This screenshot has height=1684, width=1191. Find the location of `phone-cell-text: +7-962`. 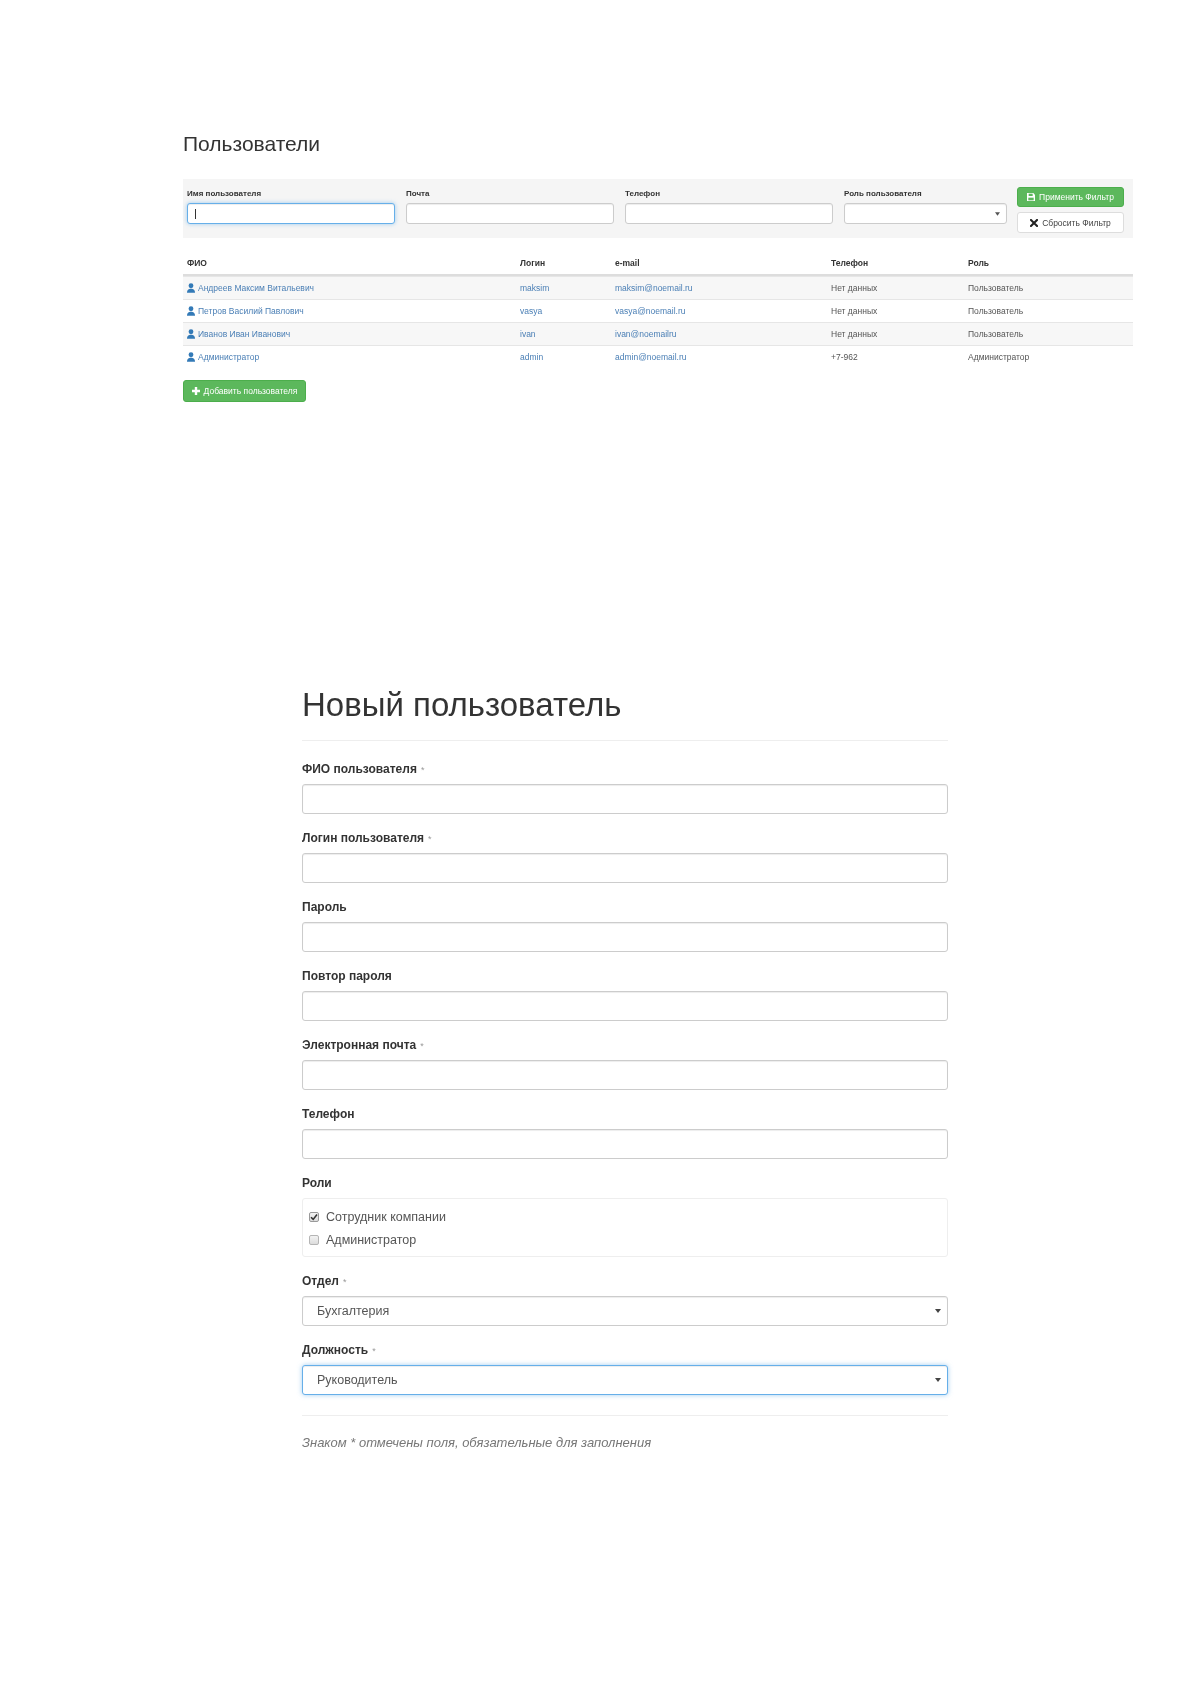

phone-cell-text: +7-962 is located at coordinates (844, 357).